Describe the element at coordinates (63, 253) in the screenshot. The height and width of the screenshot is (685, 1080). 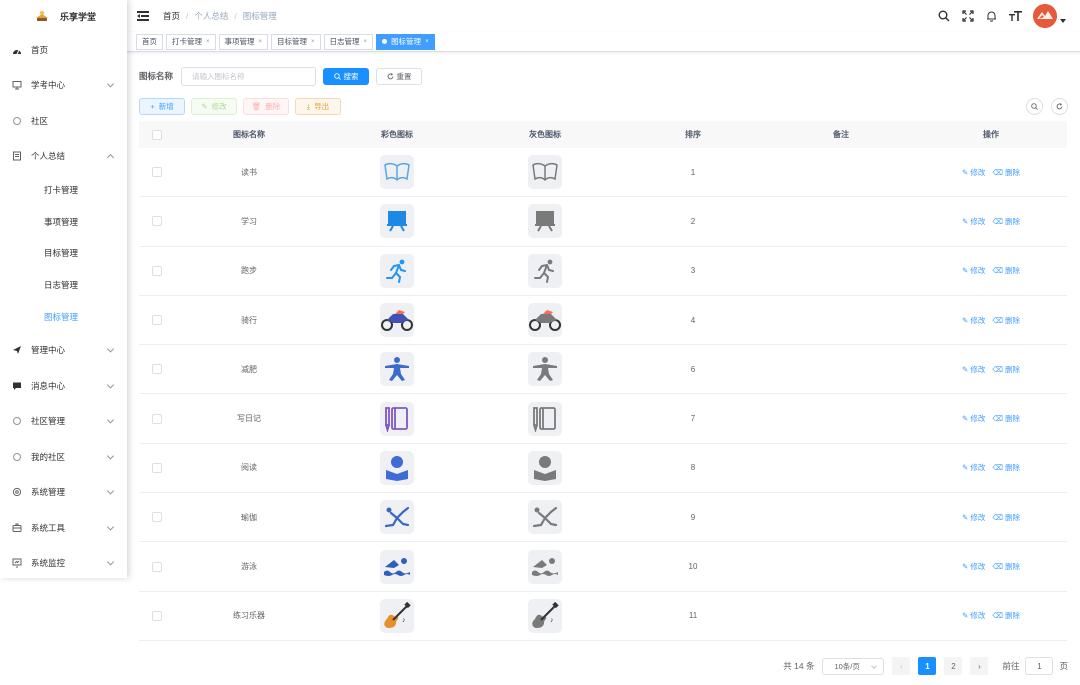
I see `sidebar-subitem-2: 目标管理` at that location.